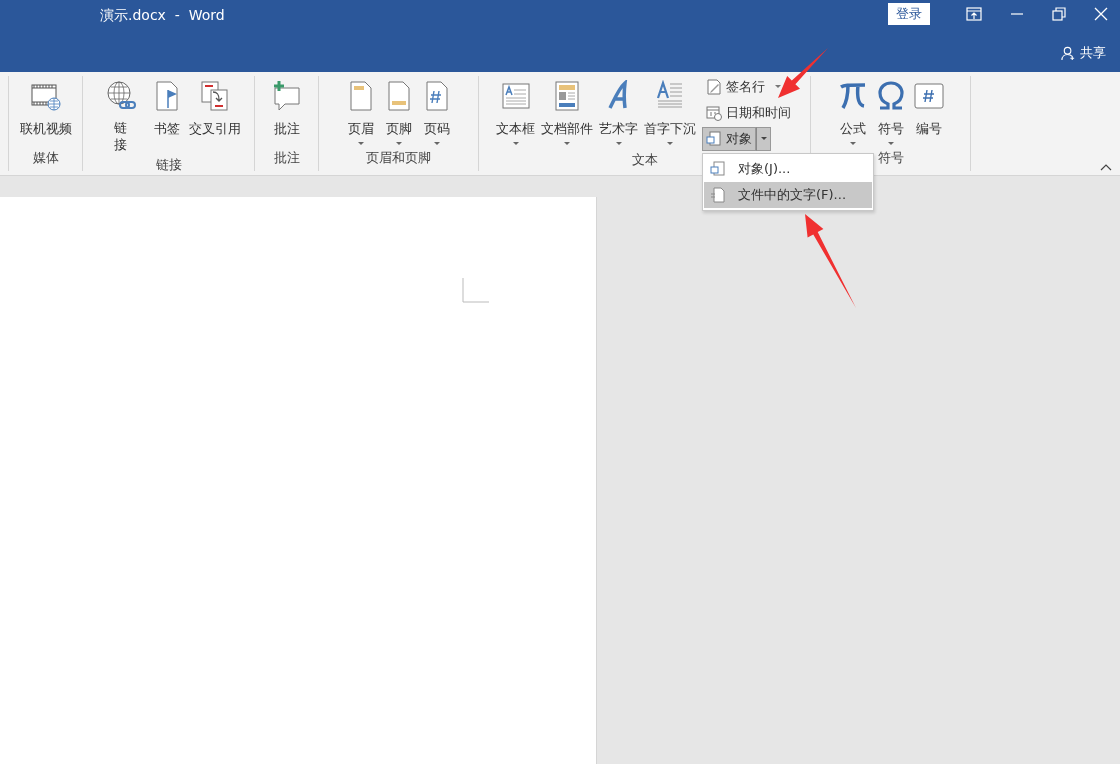  Describe the element at coordinates (852, 112) in the screenshot. I see `ribbon-button: 公式` at that location.